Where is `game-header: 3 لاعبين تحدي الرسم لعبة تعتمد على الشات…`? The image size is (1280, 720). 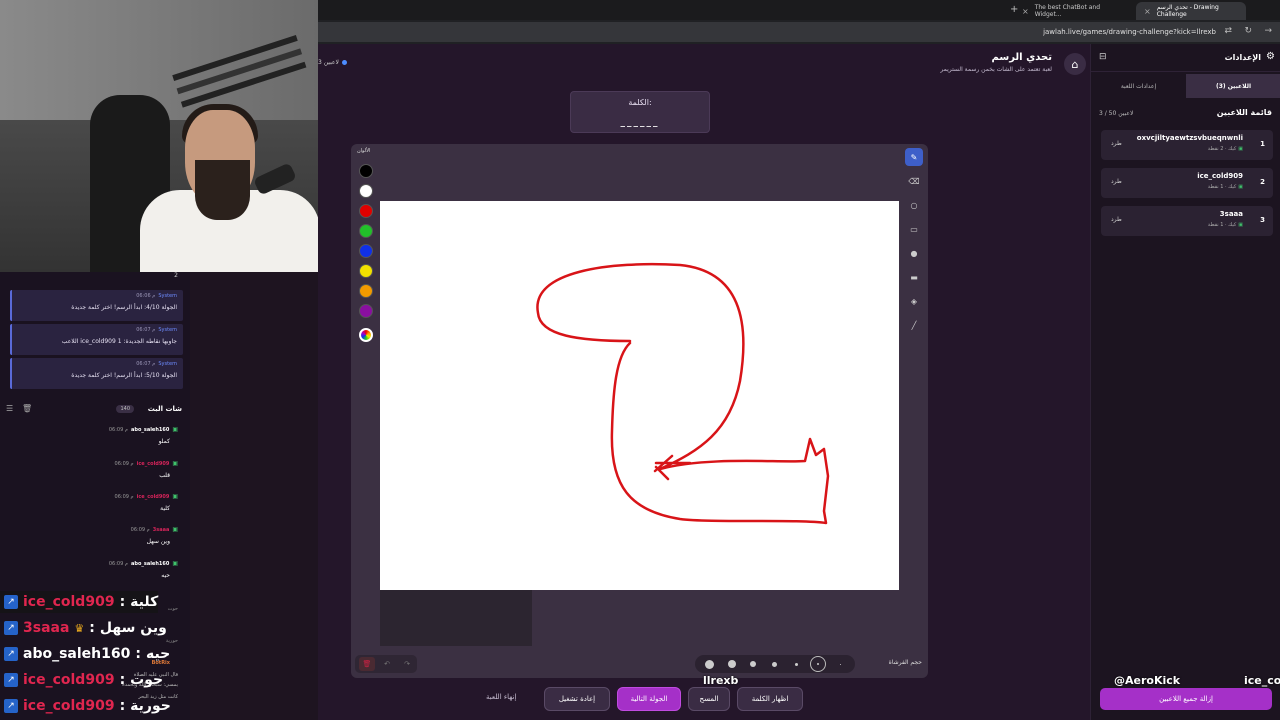
game-header: 3 لاعبين تحدي الرسم لعبة تعتمد على الشات… is located at coordinates (704, 62).